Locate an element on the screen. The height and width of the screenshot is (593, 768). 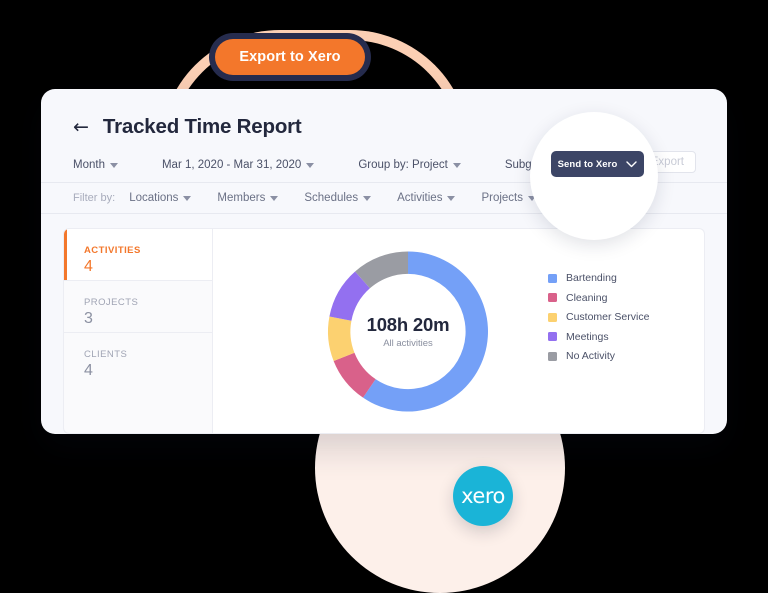
sidebar-item-label: CLIENTS is located at coordinates (106, 354).